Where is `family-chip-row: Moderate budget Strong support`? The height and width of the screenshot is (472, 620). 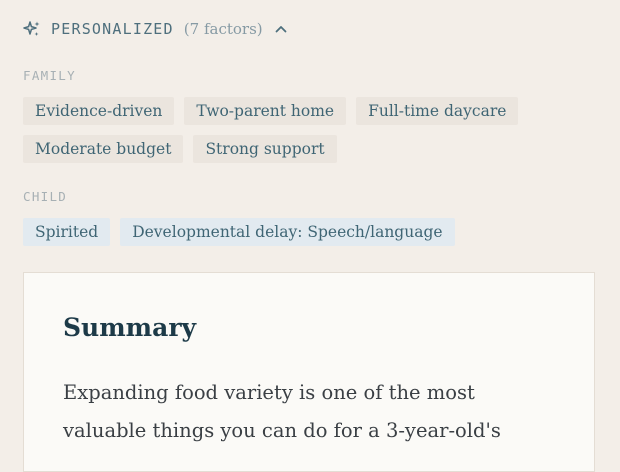 family-chip-row: Moderate budget Strong support is located at coordinates (180, 149).